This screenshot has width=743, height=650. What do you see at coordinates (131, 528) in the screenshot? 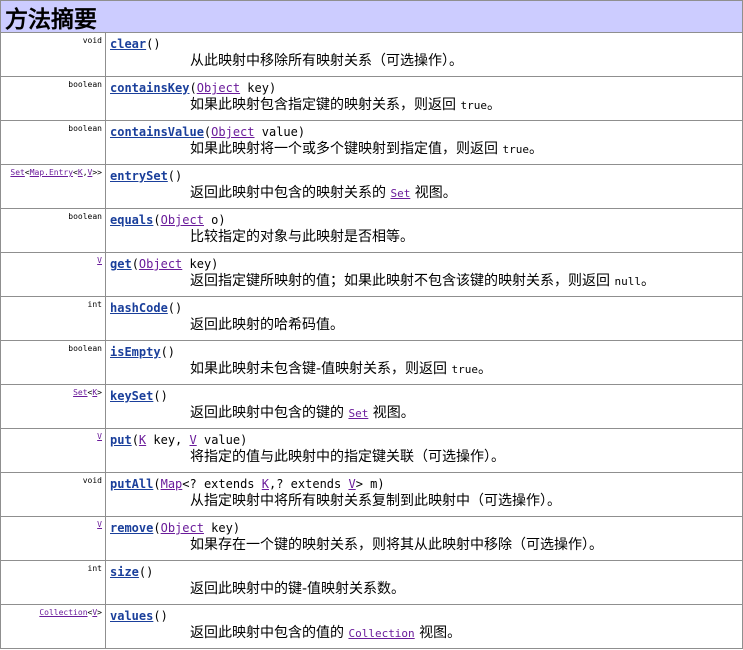
I see `method-link-remove: remove` at bounding box center [131, 528].